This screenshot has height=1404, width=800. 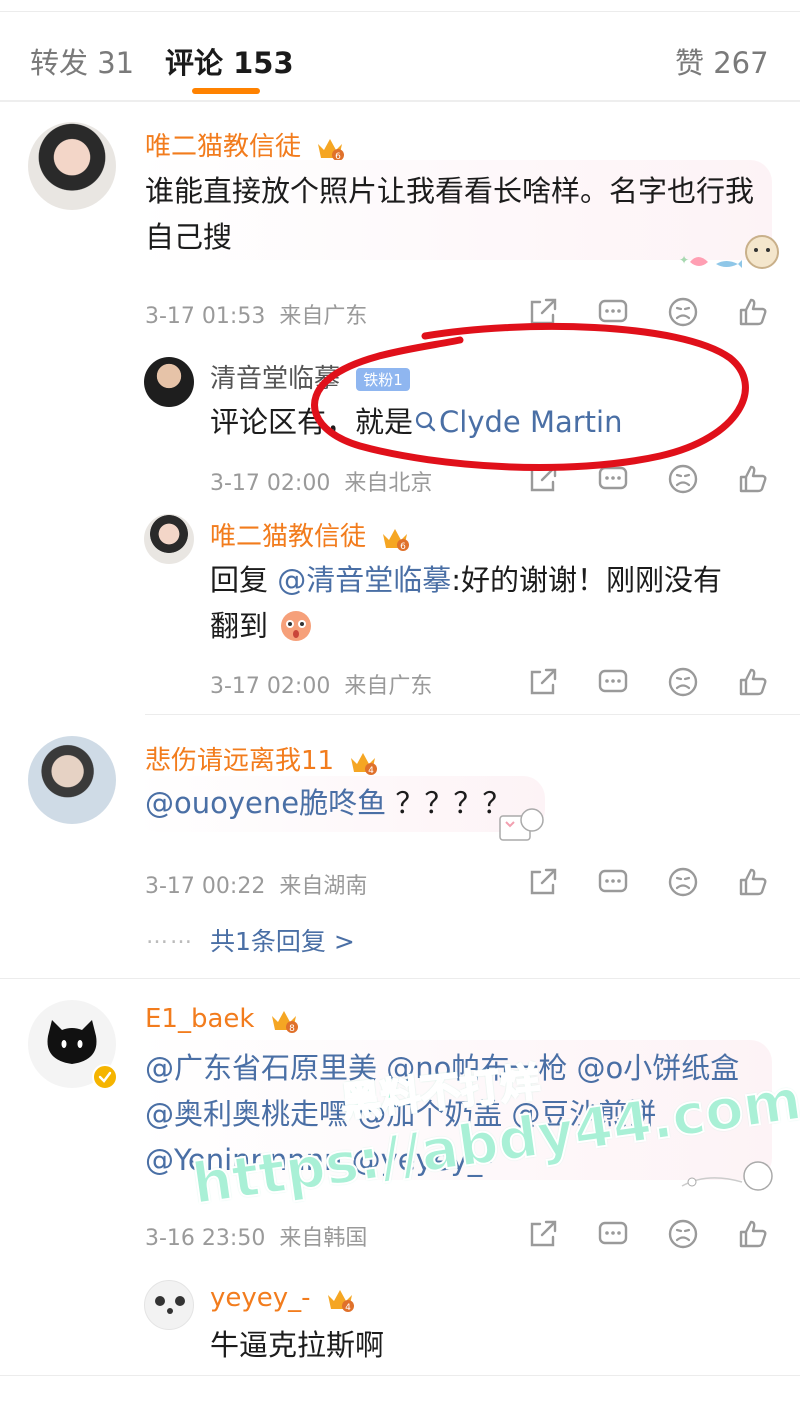 I want to click on verified-badge-icon, so click(x=105, y=1077).